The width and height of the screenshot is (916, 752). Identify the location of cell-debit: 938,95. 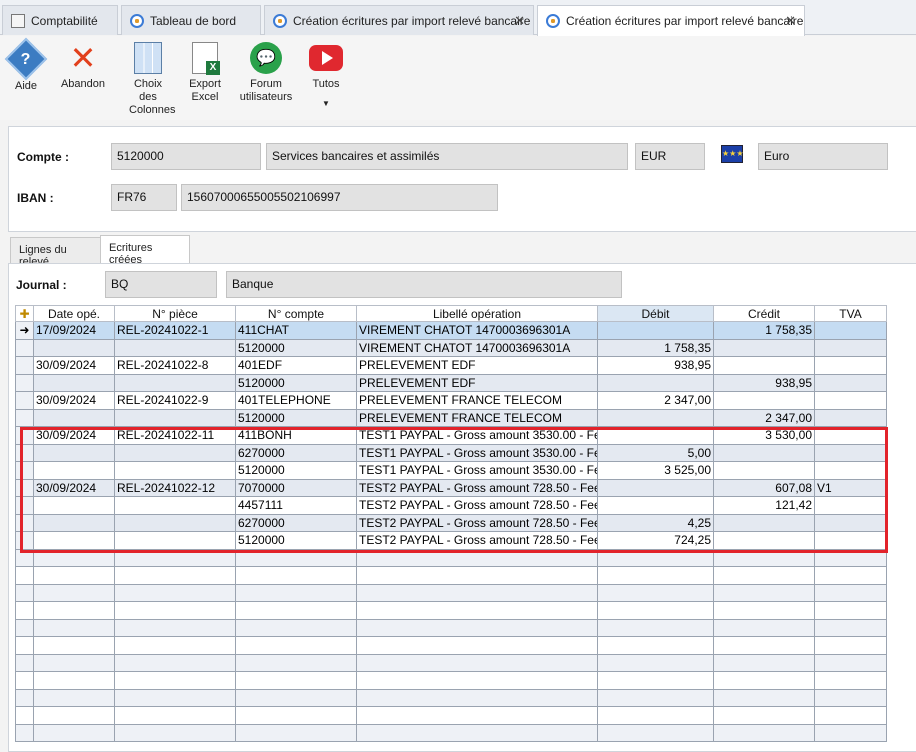
(655, 365).